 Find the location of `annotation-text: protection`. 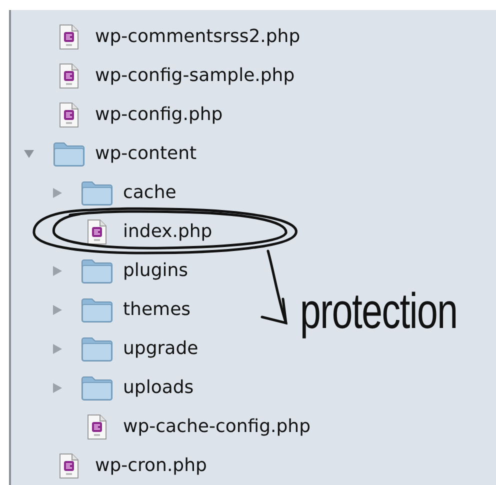

annotation-text: protection is located at coordinates (379, 311).